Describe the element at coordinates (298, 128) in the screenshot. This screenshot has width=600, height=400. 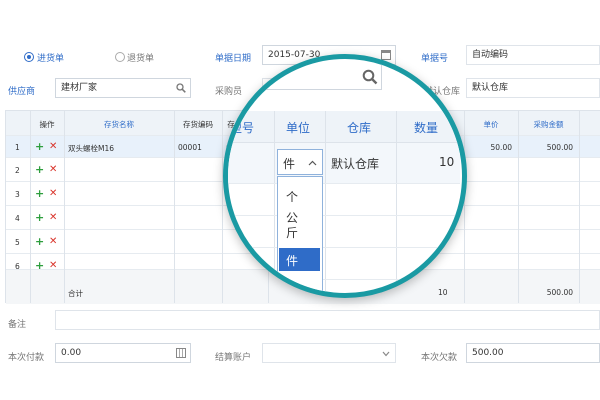
I see `lens-header-unit: 单位` at that location.